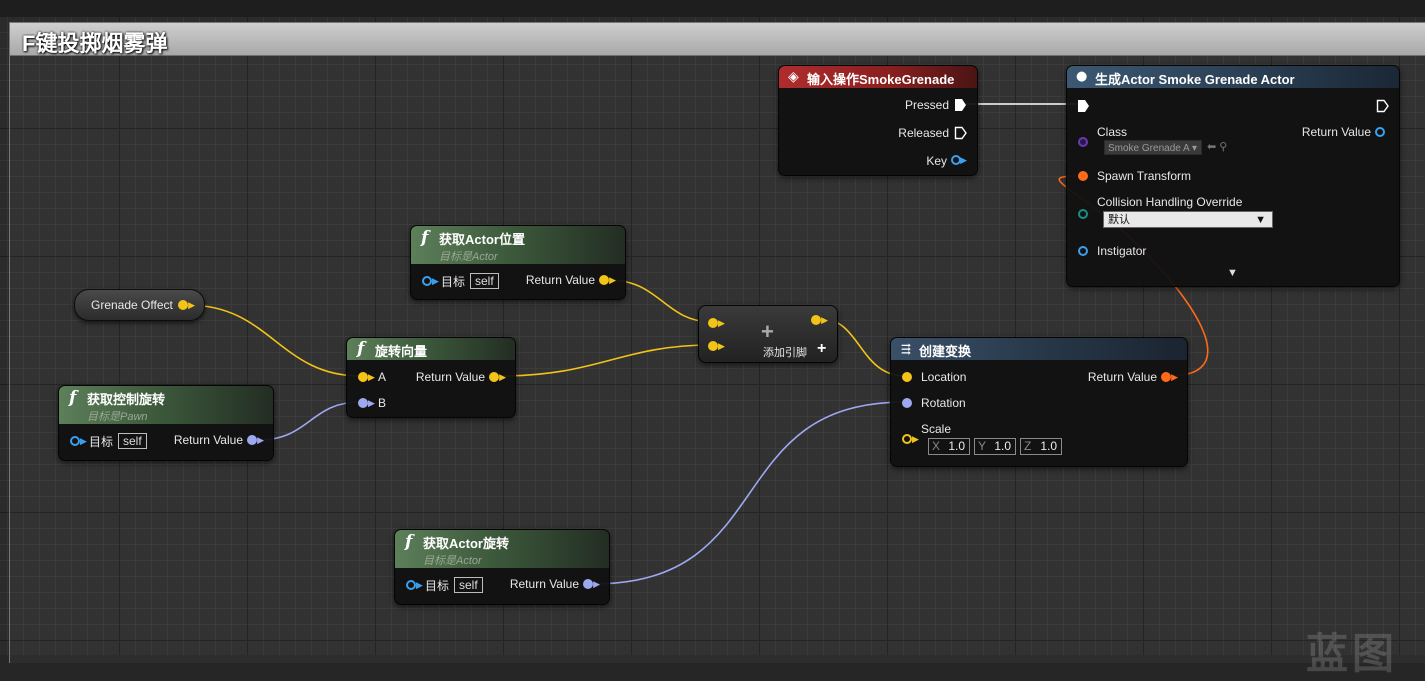 This screenshot has height=681, width=1425. I want to click on control-return-pin, so click(252, 440).